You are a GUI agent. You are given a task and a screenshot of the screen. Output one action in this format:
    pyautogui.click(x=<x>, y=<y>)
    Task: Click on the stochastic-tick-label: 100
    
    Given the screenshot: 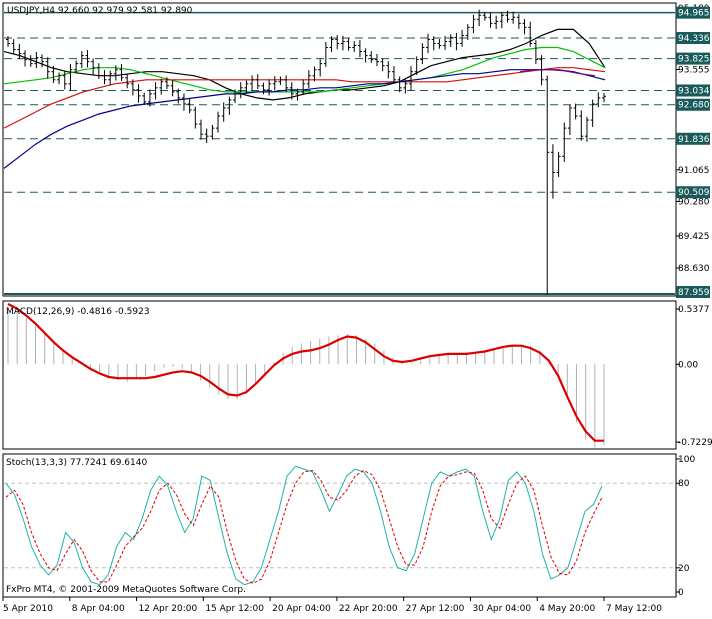 What is the action you would take?
    pyautogui.click(x=686, y=460)
    